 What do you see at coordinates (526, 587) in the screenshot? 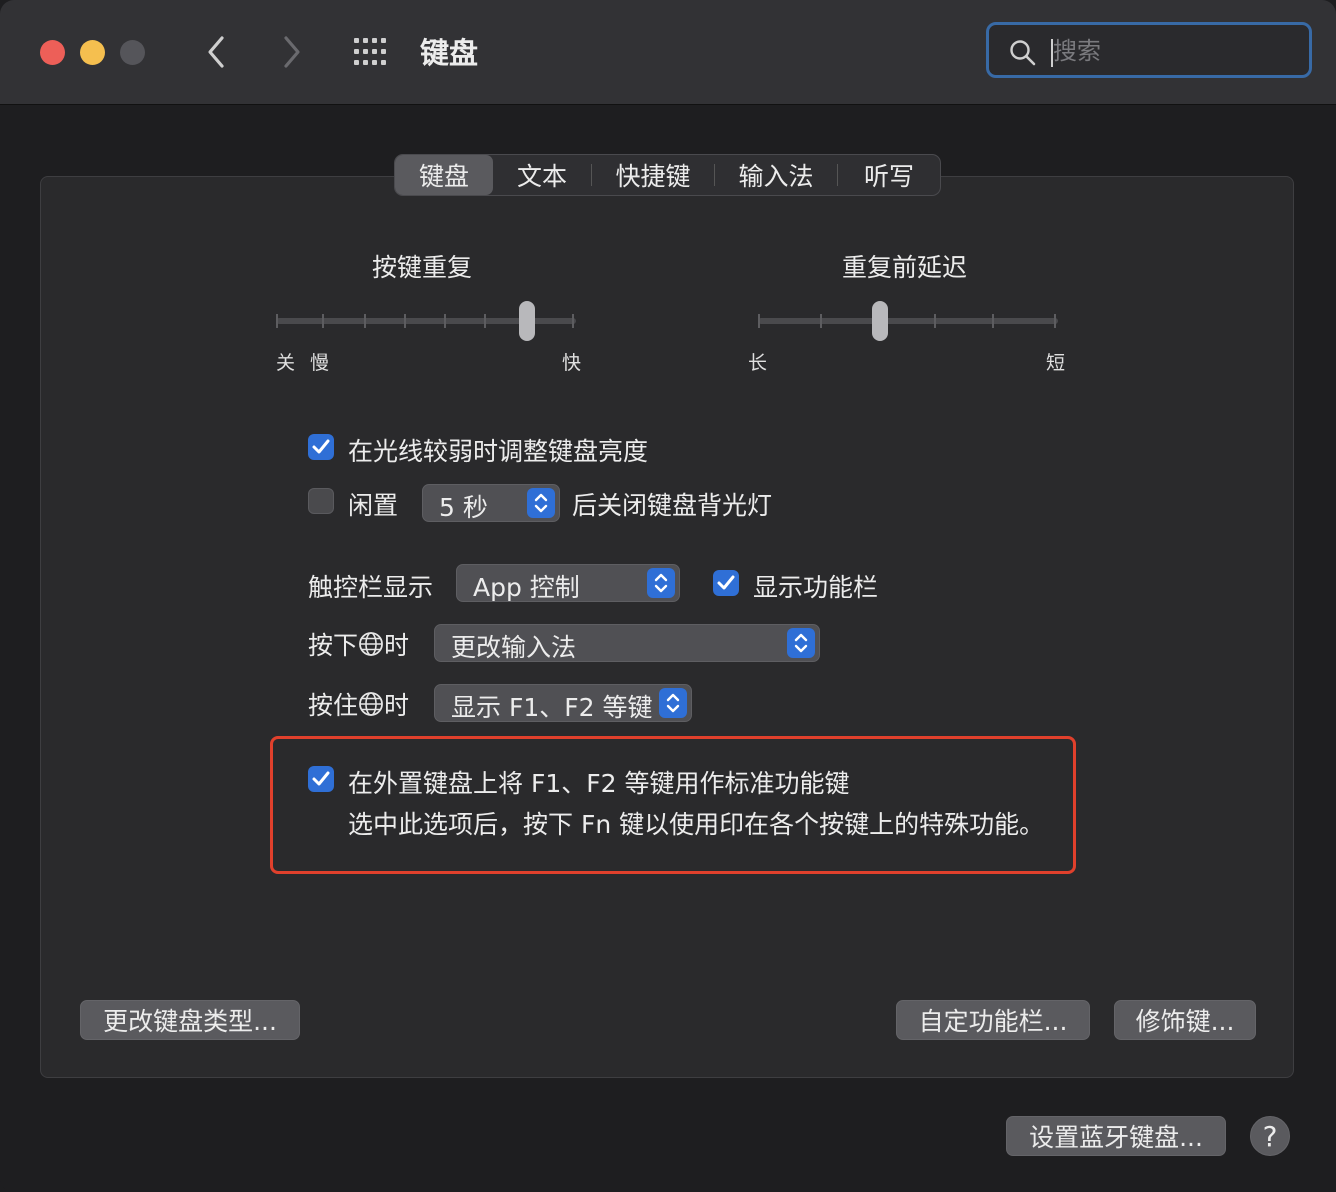
I see `touchbar-value: App 控制` at bounding box center [526, 587].